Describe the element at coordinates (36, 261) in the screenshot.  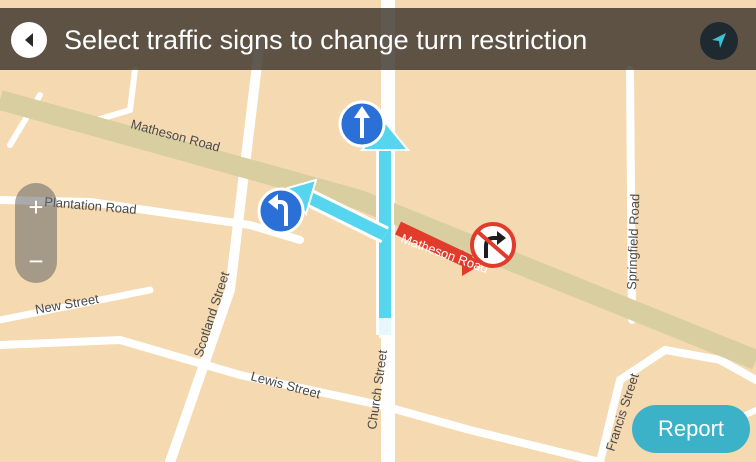
I see `zoom-out-button: −` at that location.